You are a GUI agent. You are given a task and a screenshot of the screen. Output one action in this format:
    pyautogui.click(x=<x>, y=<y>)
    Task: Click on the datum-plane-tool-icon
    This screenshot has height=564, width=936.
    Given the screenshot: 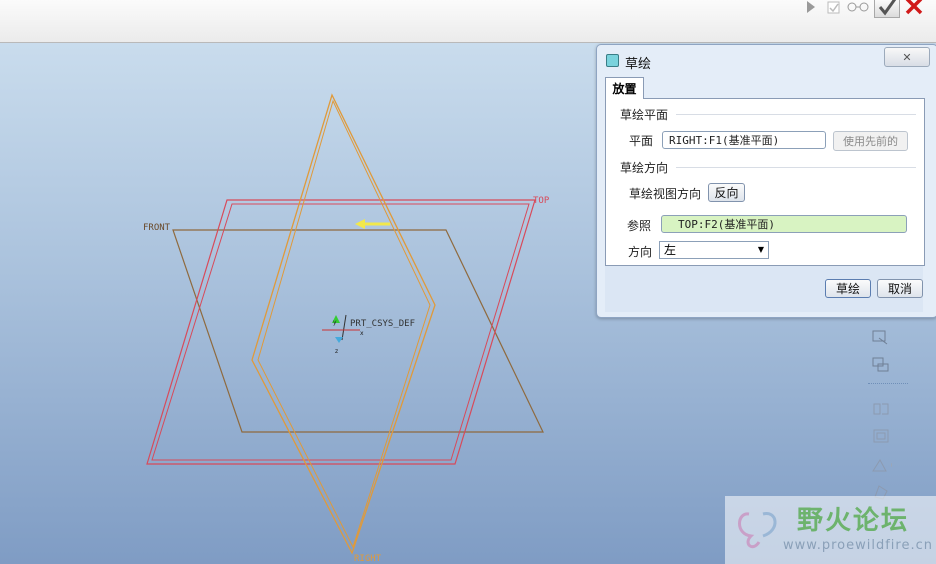 What is the action you would take?
    pyautogui.click(x=881, y=337)
    